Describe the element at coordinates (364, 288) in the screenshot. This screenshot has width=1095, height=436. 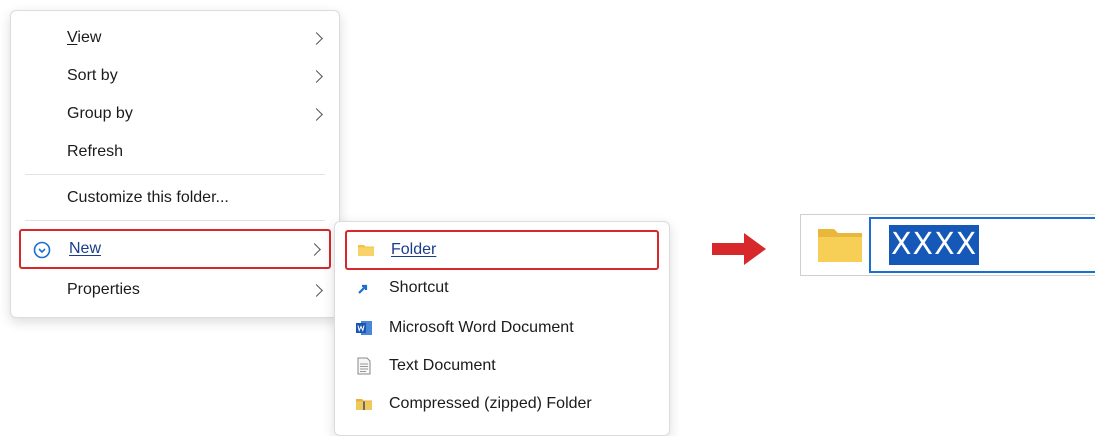
I see `shortcut-icon` at that location.